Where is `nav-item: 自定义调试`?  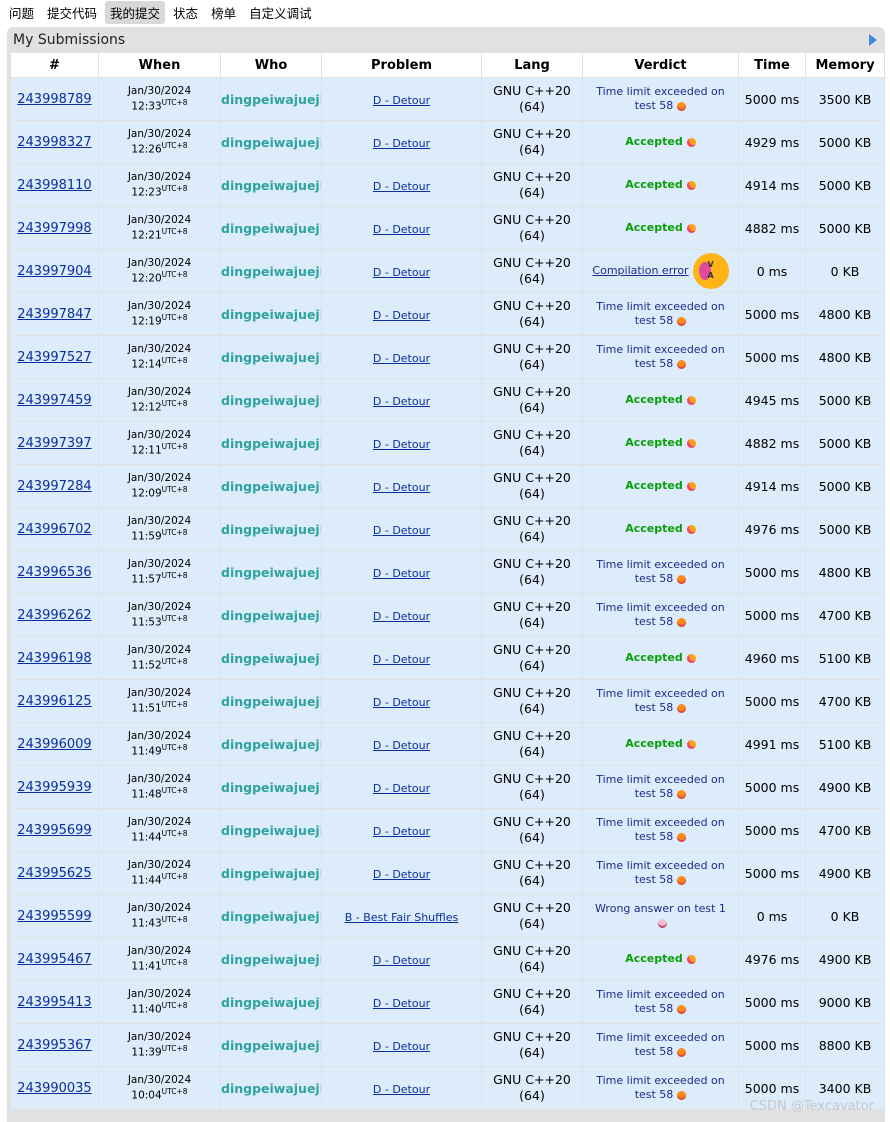 nav-item: 自定义调试 is located at coordinates (280, 12).